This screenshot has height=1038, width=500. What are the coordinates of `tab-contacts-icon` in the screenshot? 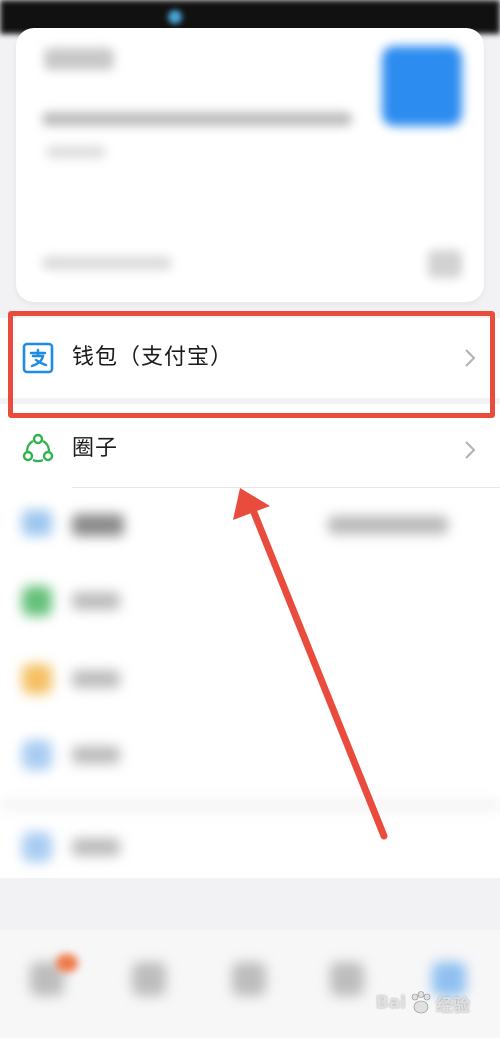 It's located at (149, 979).